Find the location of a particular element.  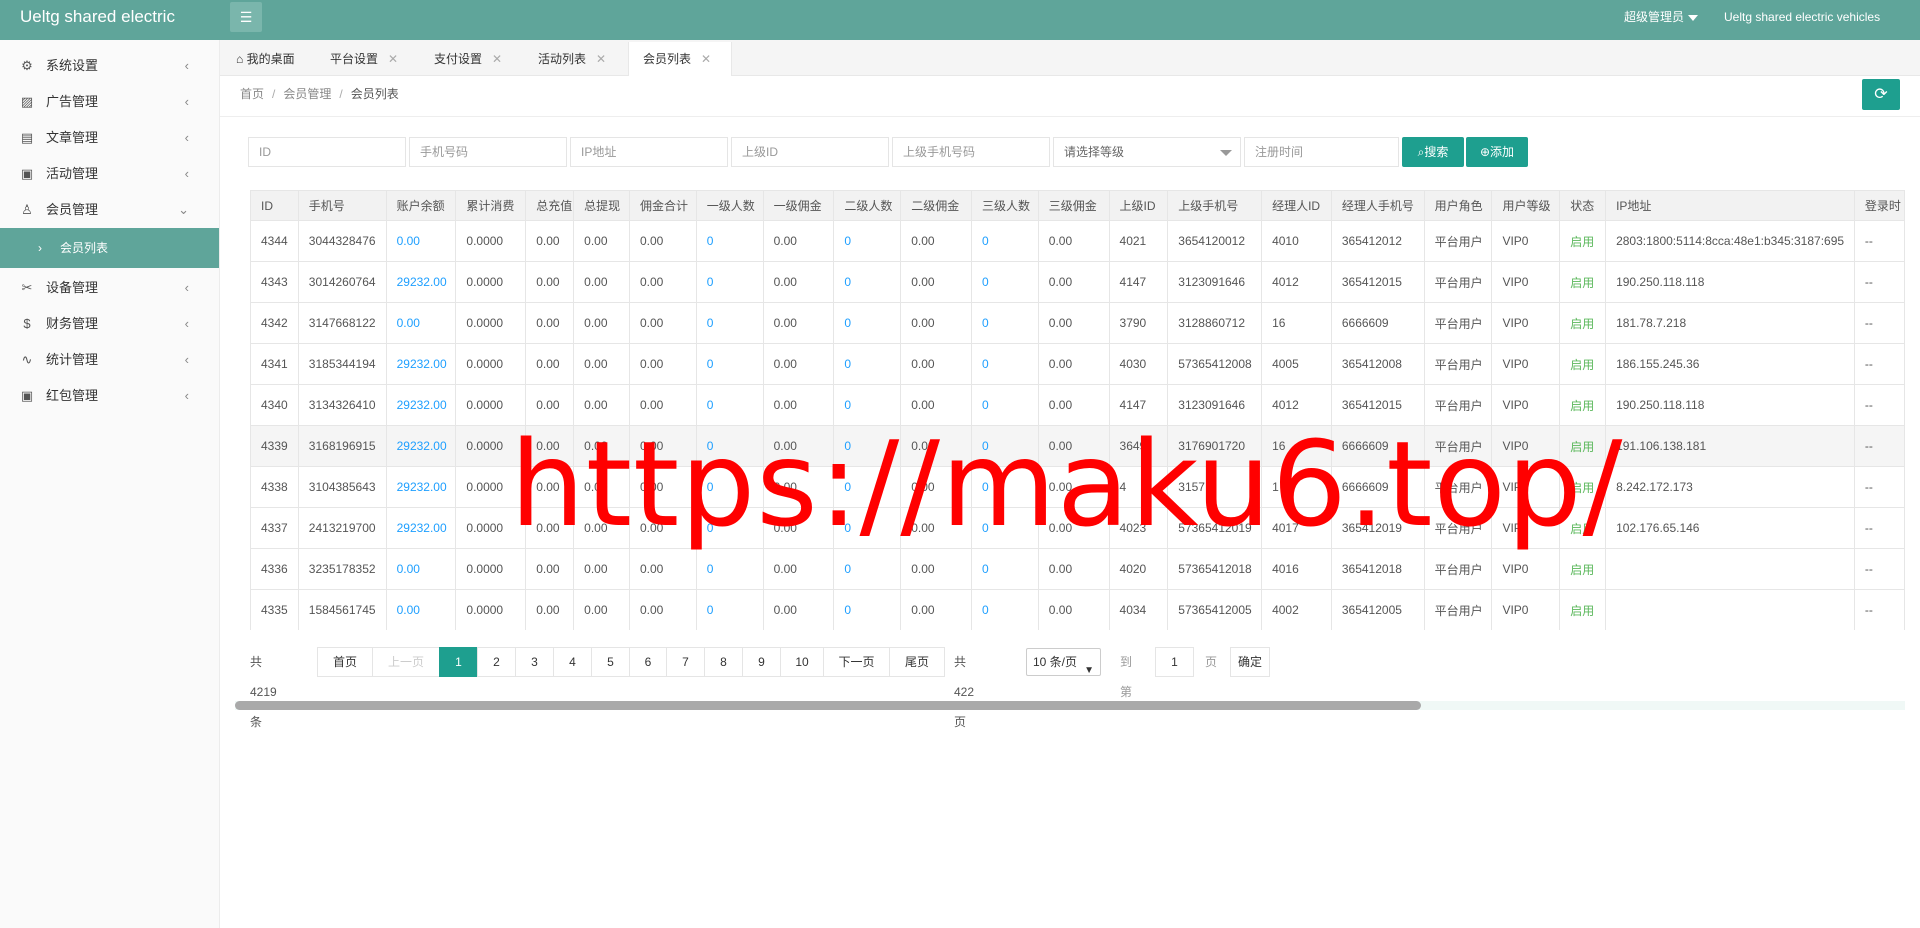

ip-input: IP地址 is located at coordinates (649, 152).